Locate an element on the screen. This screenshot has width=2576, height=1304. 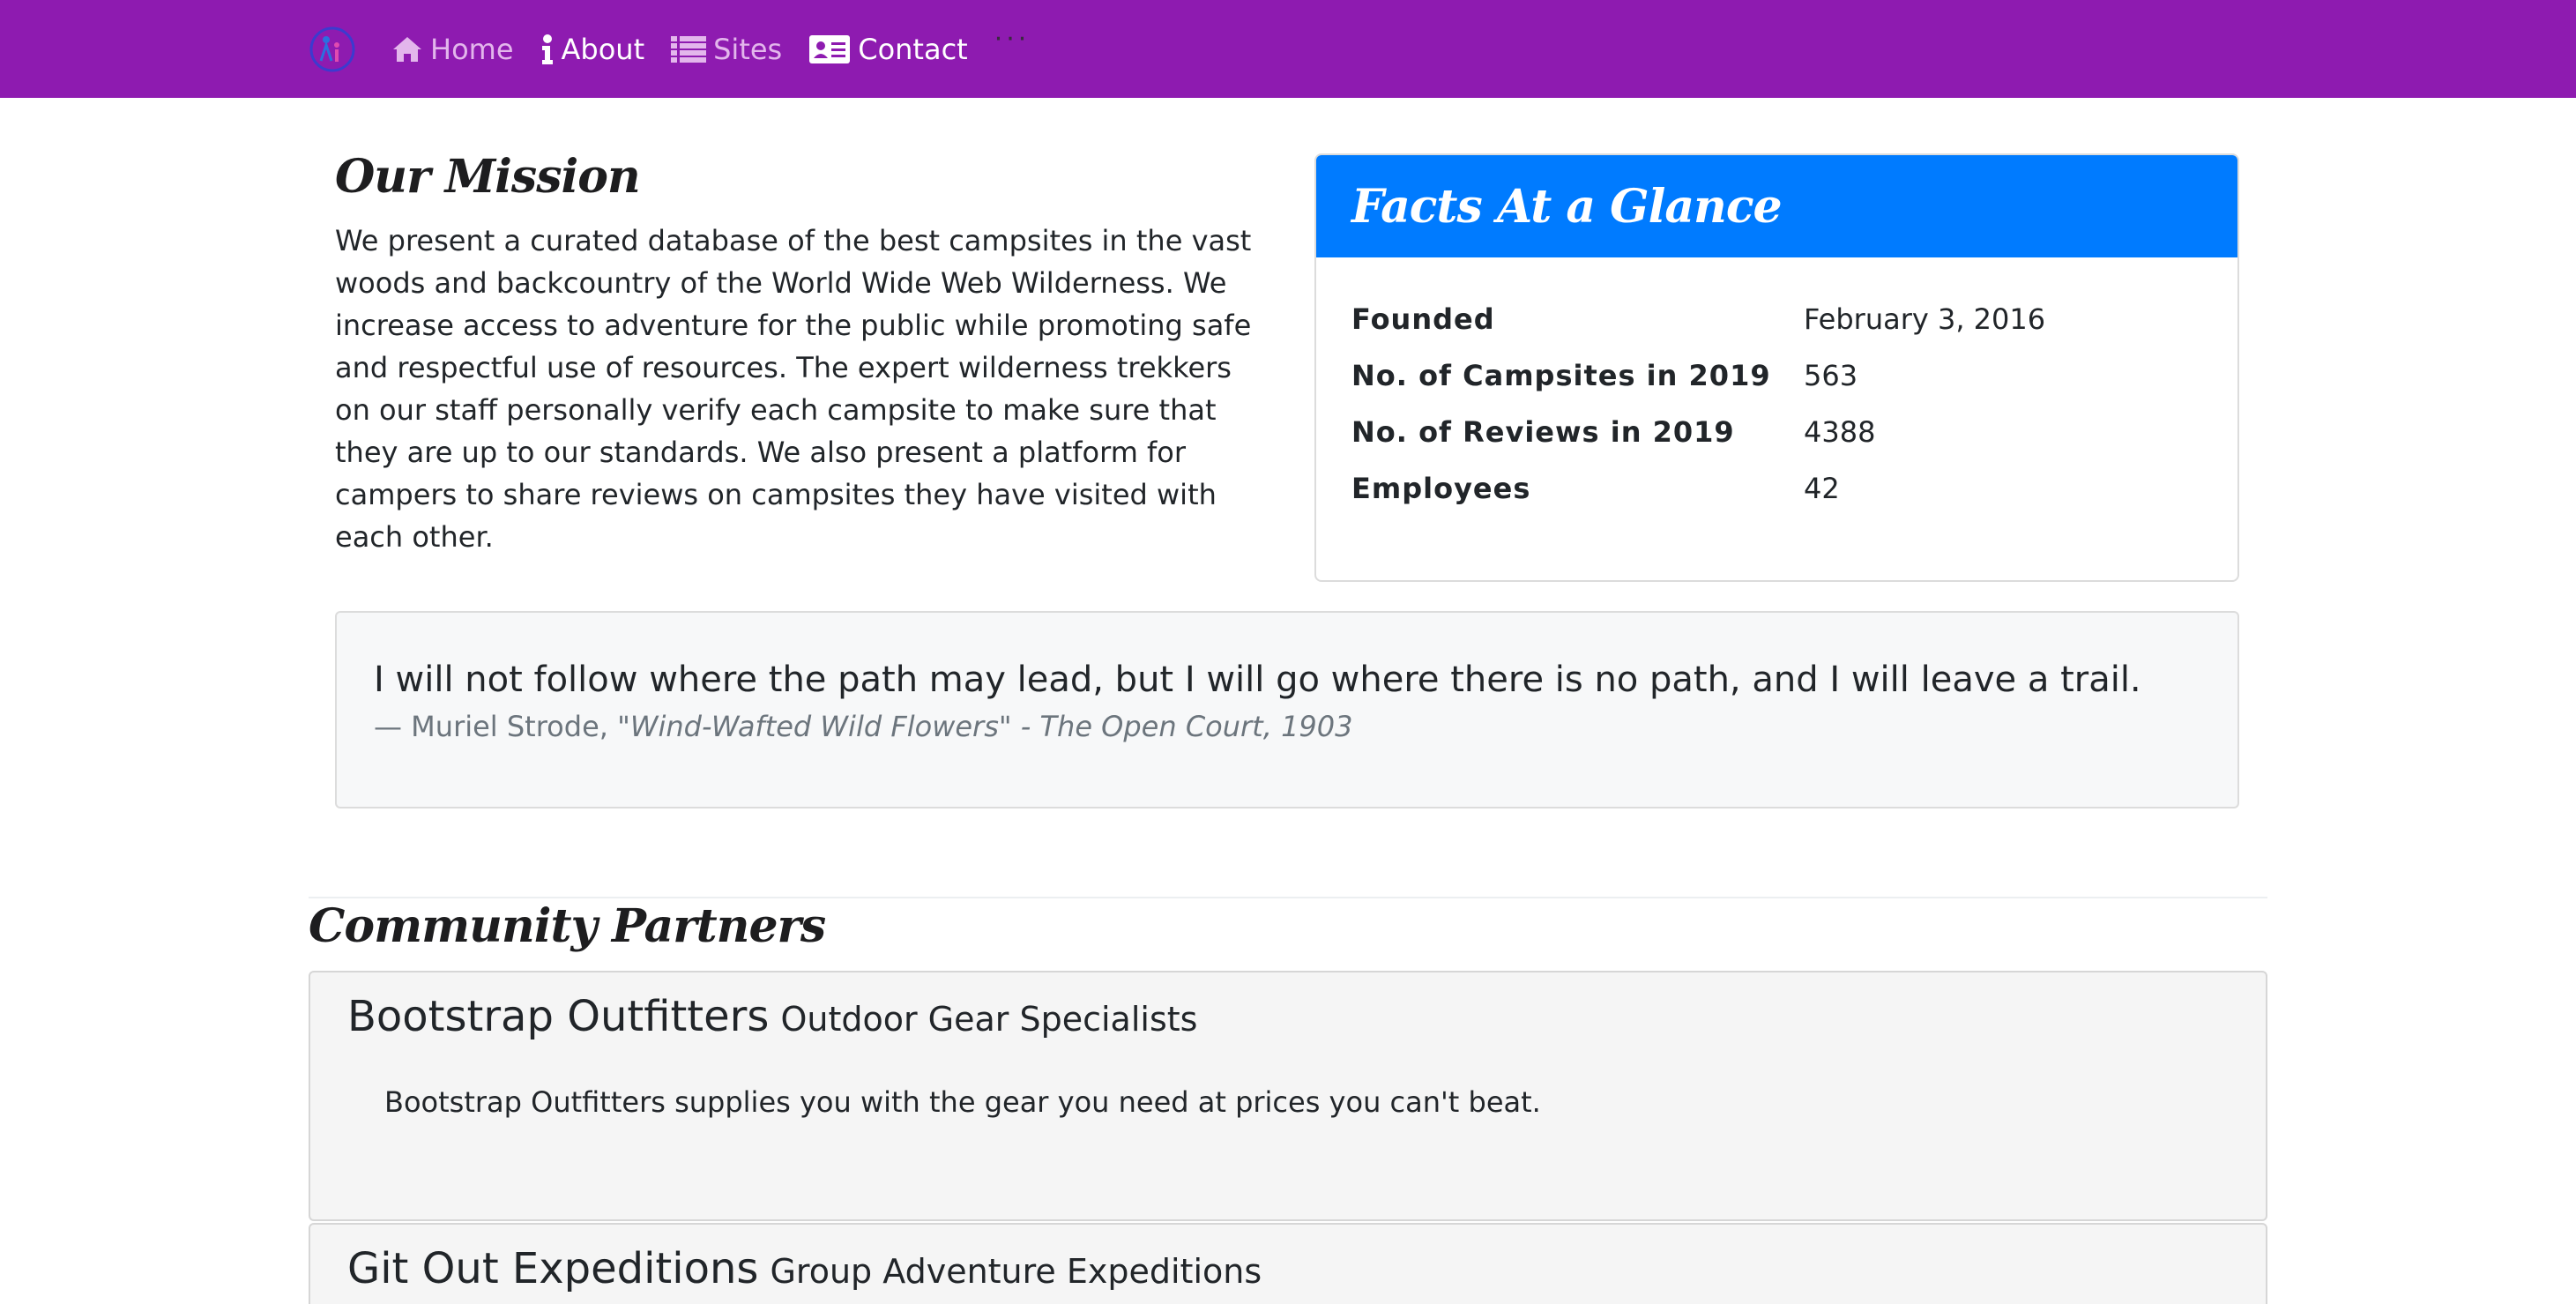
nav-inner: Home About Sites Contact ··· is located at coordinates (670, 49).